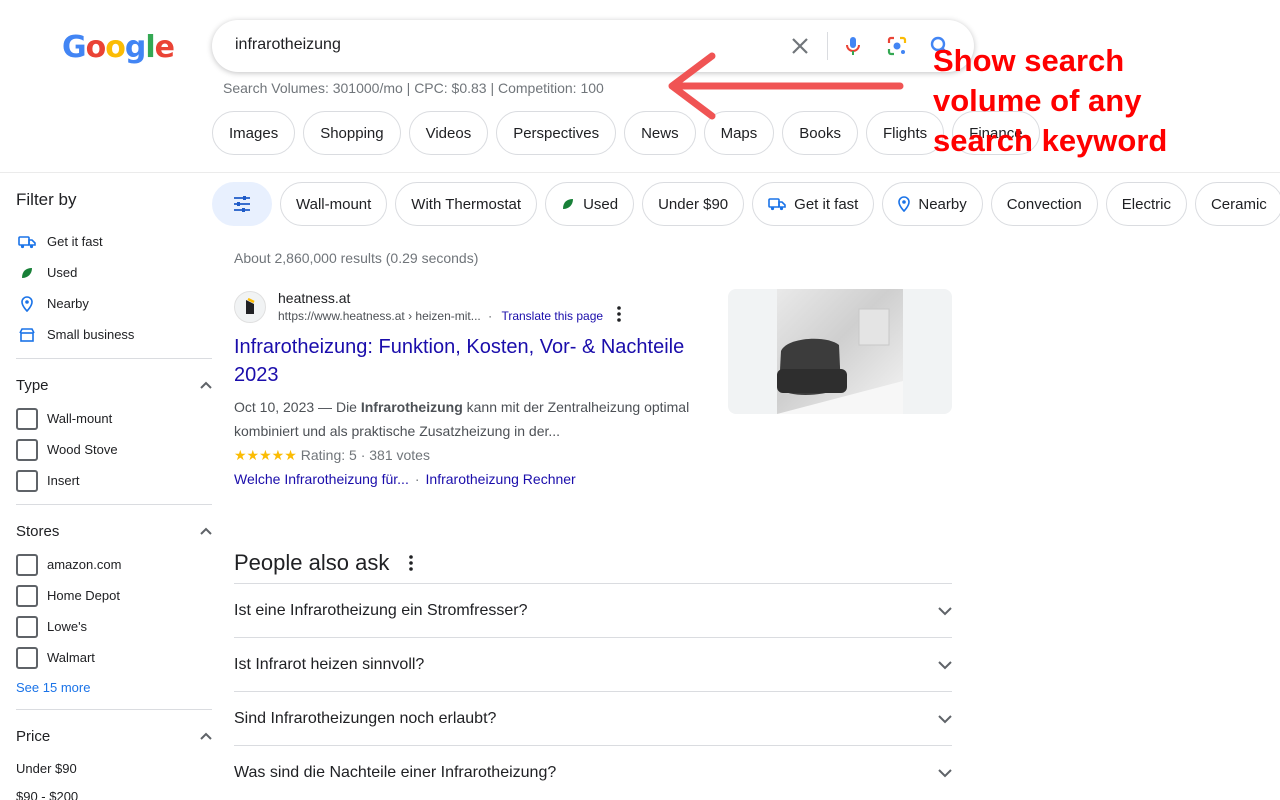 This screenshot has width=1280, height=800. I want to click on annotation-line-1: Show search, so click(1029, 60).